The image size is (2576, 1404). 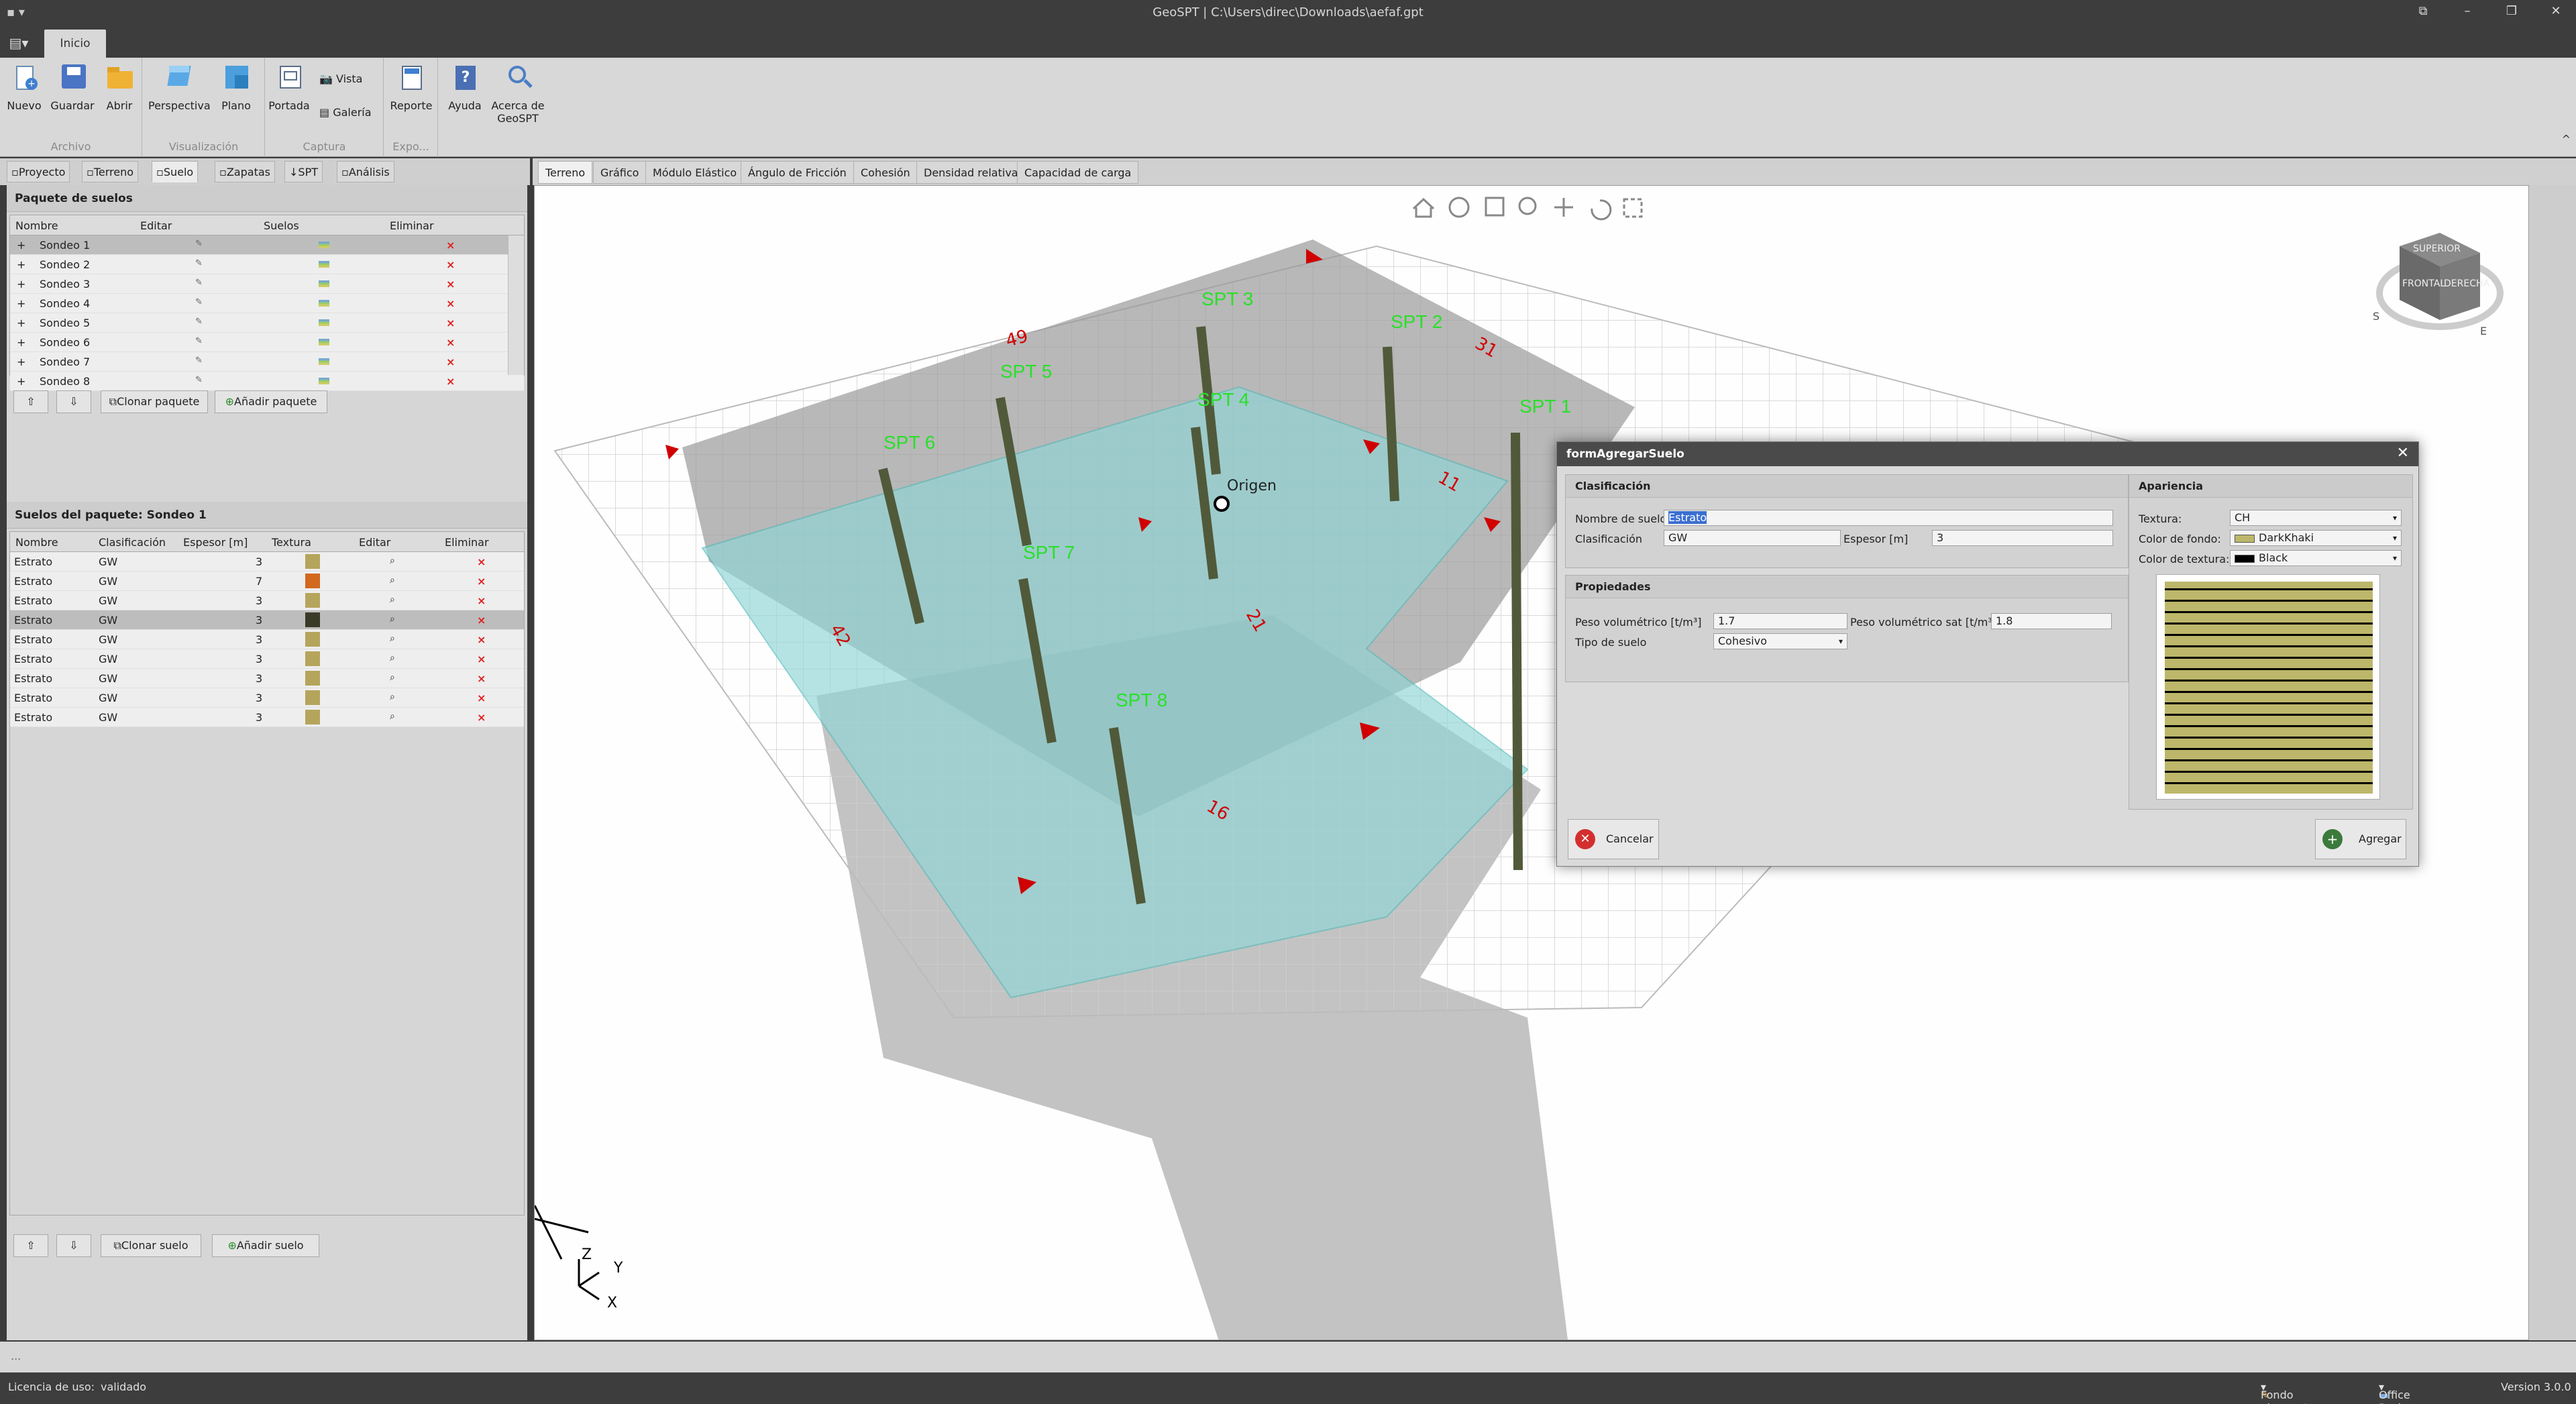 What do you see at coordinates (2403, 453) in the screenshot?
I see `dialog-close-icon: ✕` at bounding box center [2403, 453].